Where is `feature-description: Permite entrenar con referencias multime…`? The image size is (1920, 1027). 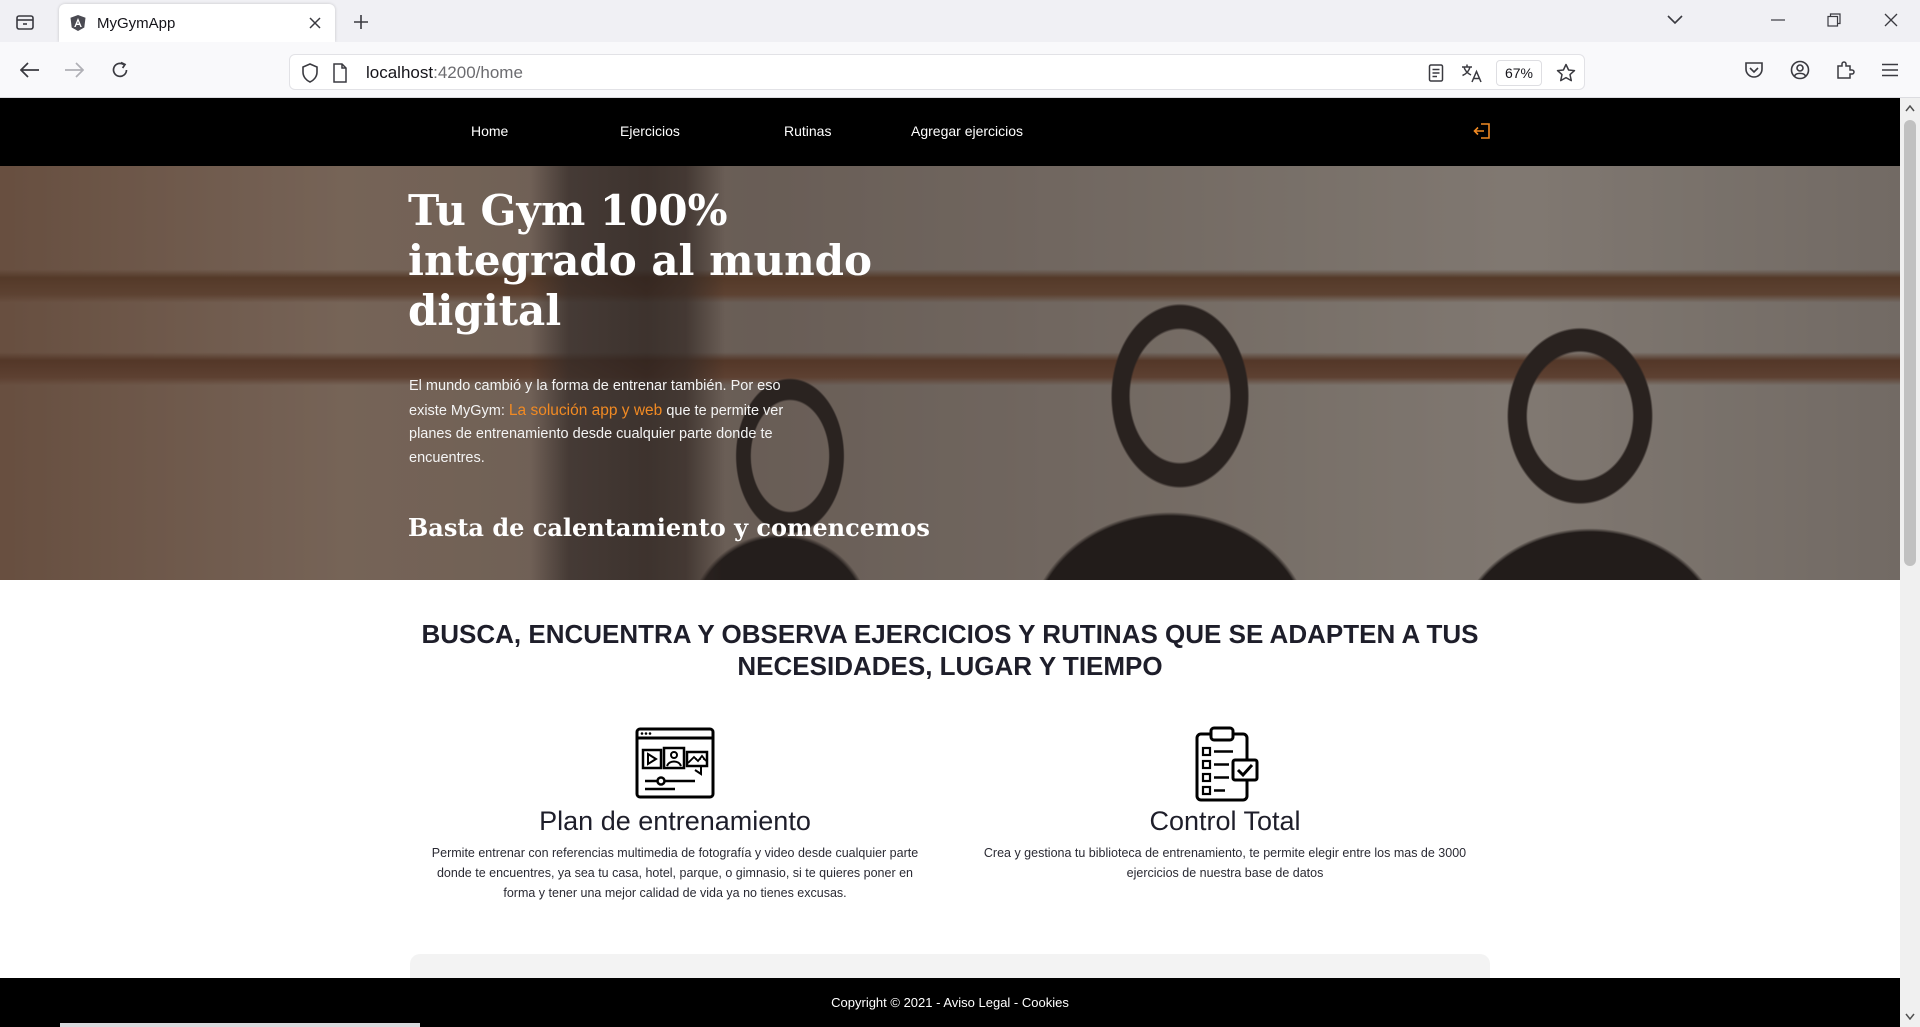 feature-description: Permite entrenar con referencias multime… is located at coordinates (675, 873).